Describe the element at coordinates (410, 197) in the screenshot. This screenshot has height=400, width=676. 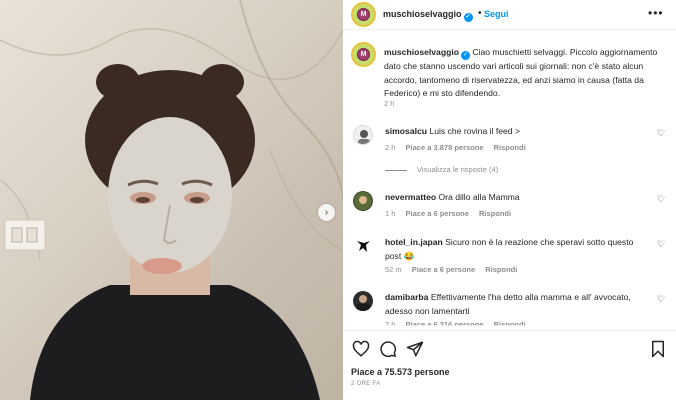
I see `comment-username: nevermatteo` at that location.